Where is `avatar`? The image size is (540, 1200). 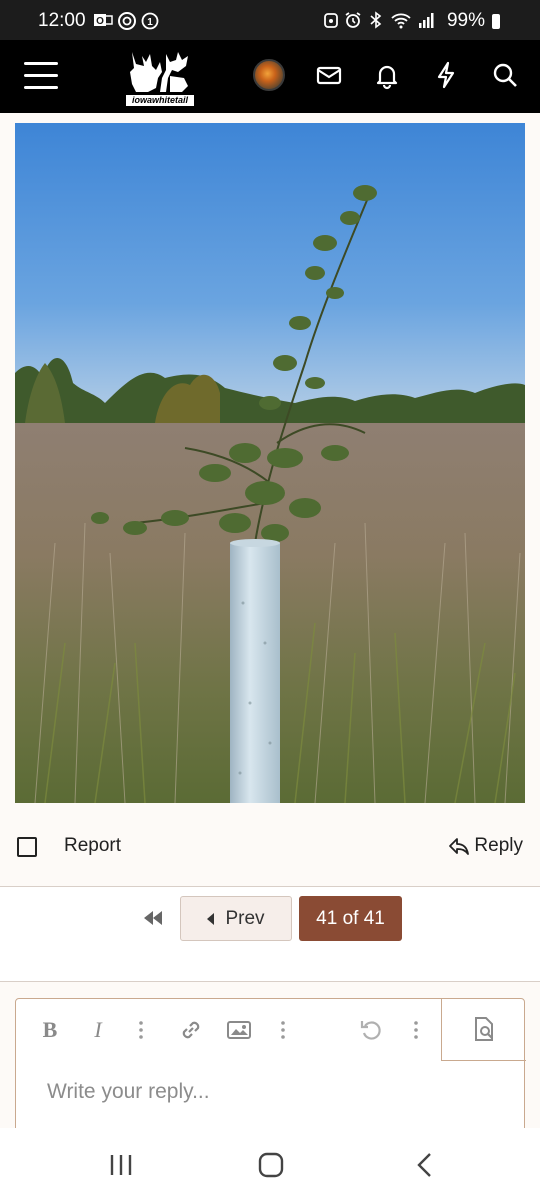 avatar is located at coordinates (269, 75).